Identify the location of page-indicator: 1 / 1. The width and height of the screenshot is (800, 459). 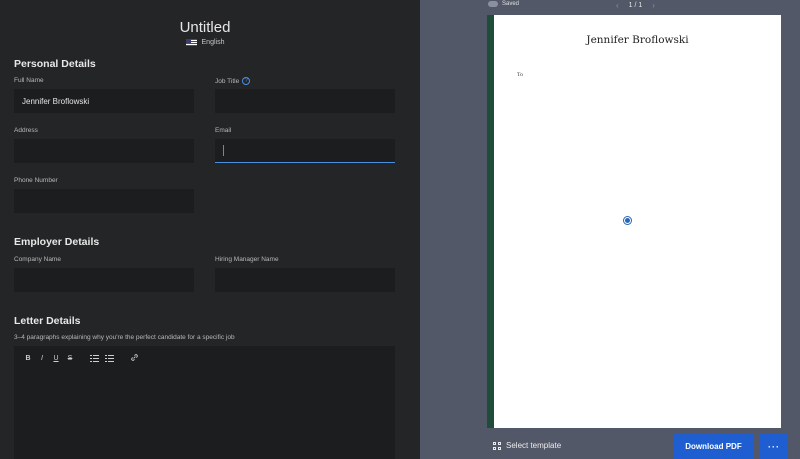
(635, 5).